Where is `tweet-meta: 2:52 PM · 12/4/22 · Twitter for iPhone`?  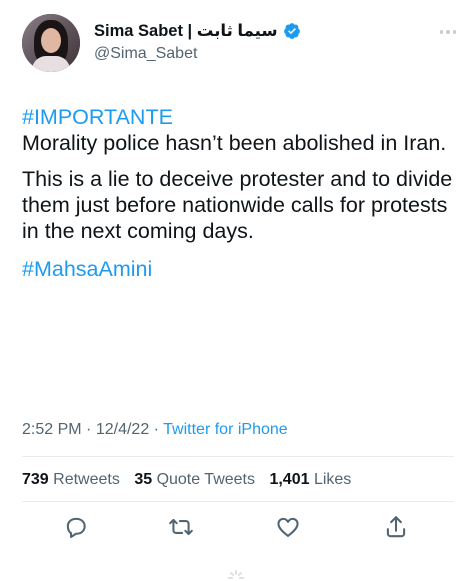 tweet-meta: 2:52 PM · 12/4/22 · Twitter for iPhone is located at coordinates (155, 430).